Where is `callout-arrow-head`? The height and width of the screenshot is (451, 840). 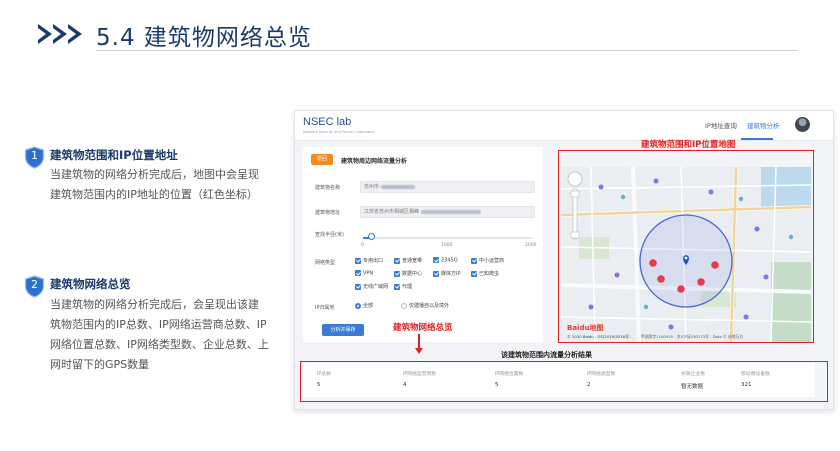
callout-arrow-head is located at coordinates (419, 351).